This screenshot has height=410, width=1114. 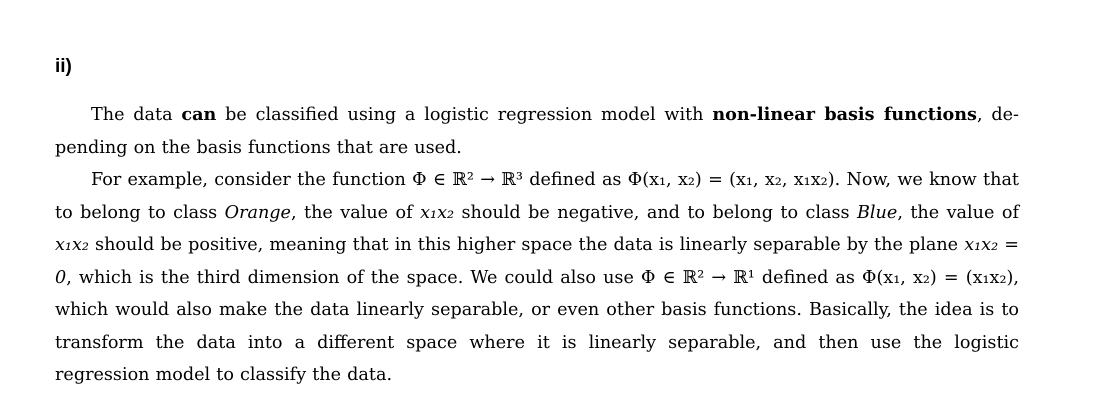 What do you see at coordinates (938, 277) in the screenshot?
I see `math-phi-definition-2: Φ(x₁, x₂) = (x₁x₂)` at bounding box center [938, 277].